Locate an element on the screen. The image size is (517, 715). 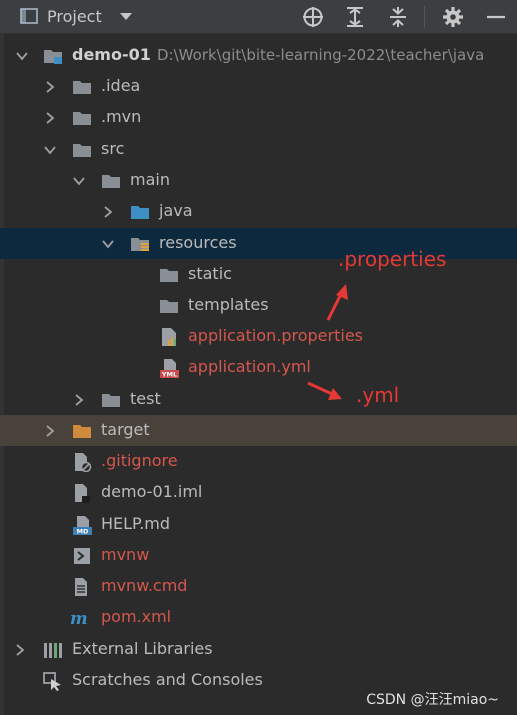
tree-node-templates: templates is located at coordinates (258, 305).